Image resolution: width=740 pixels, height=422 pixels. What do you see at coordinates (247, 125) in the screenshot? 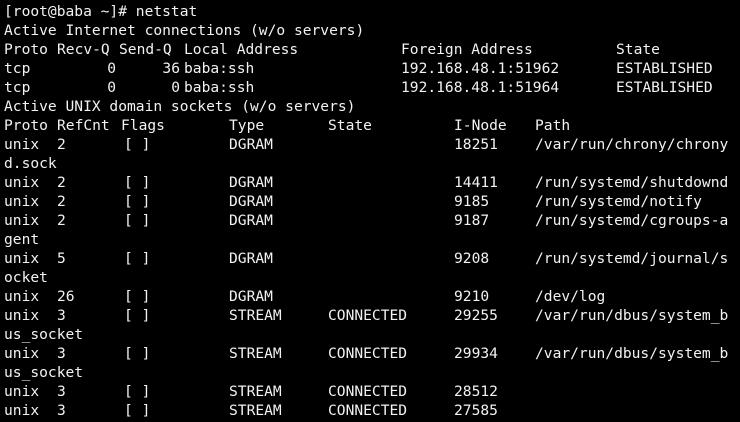
I see `unix-header-type: Type` at bounding box center [247, 125].